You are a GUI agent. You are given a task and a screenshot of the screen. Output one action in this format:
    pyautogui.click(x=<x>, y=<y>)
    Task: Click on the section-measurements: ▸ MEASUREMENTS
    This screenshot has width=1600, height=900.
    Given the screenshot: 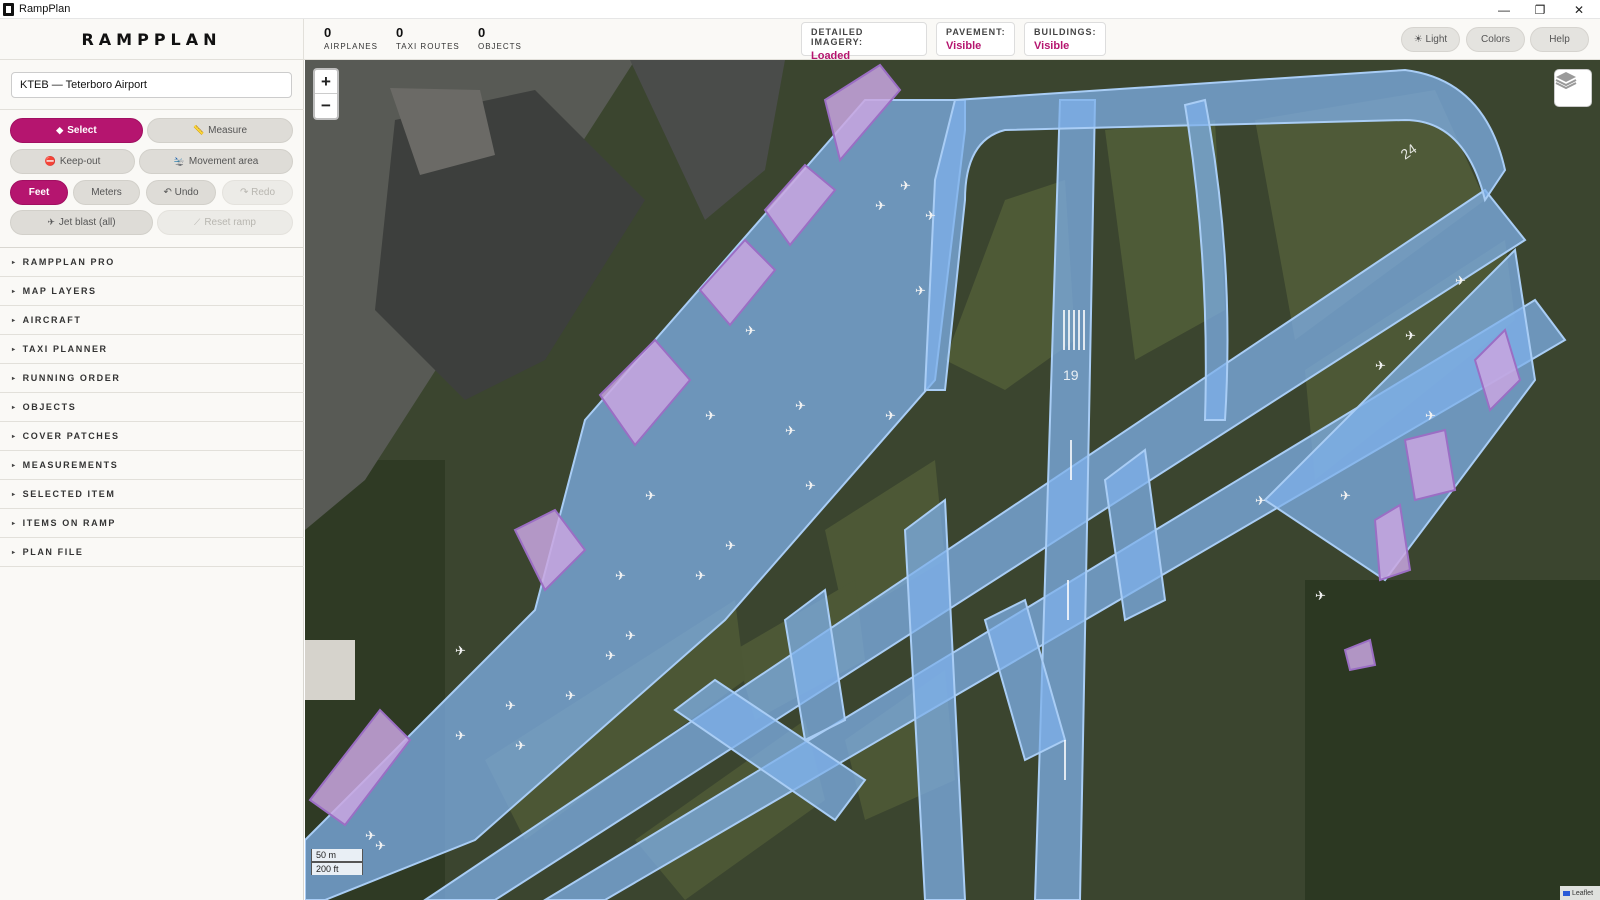 What is the action you would take?
    pyautogui.click(x=152, y=465)
    